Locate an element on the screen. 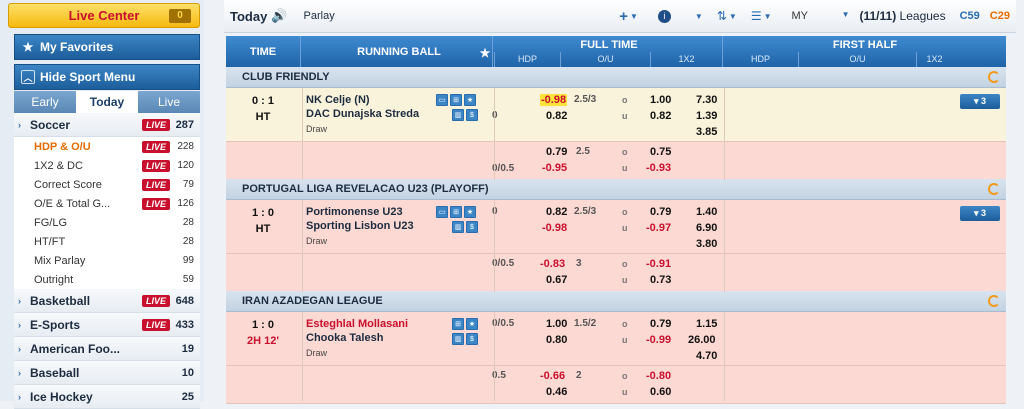 The height and width of the screenshot is (409, 1024). over-odds: 0.75 is located at coordinates (660, 152).